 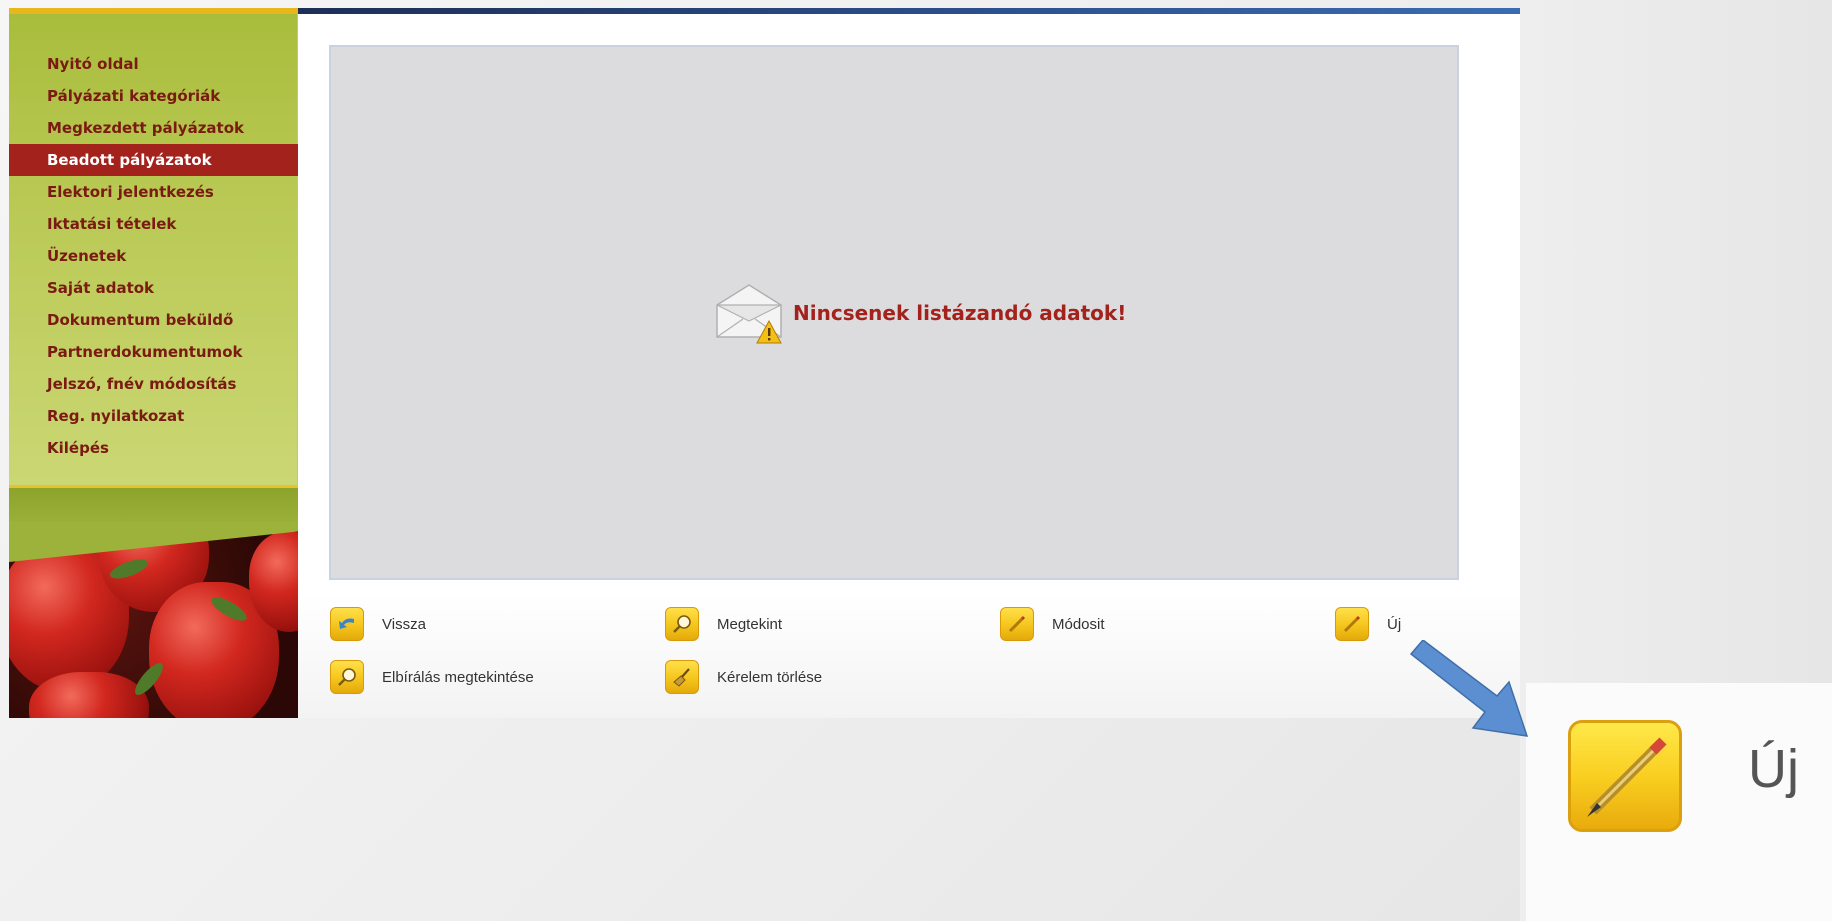 I want to click on sidebar-item-uzenetek: Üzenetek, so click(x=154, y=256).